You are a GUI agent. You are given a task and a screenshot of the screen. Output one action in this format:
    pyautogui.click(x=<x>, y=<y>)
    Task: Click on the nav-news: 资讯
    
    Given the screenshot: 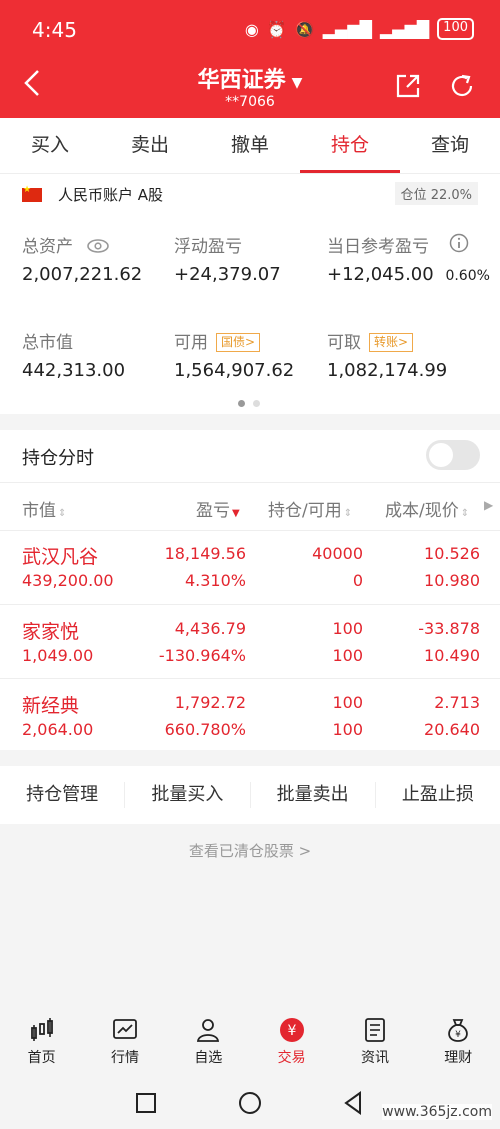 What is the action you would take?
    pyautogui.click(x=374, y=1041)
    